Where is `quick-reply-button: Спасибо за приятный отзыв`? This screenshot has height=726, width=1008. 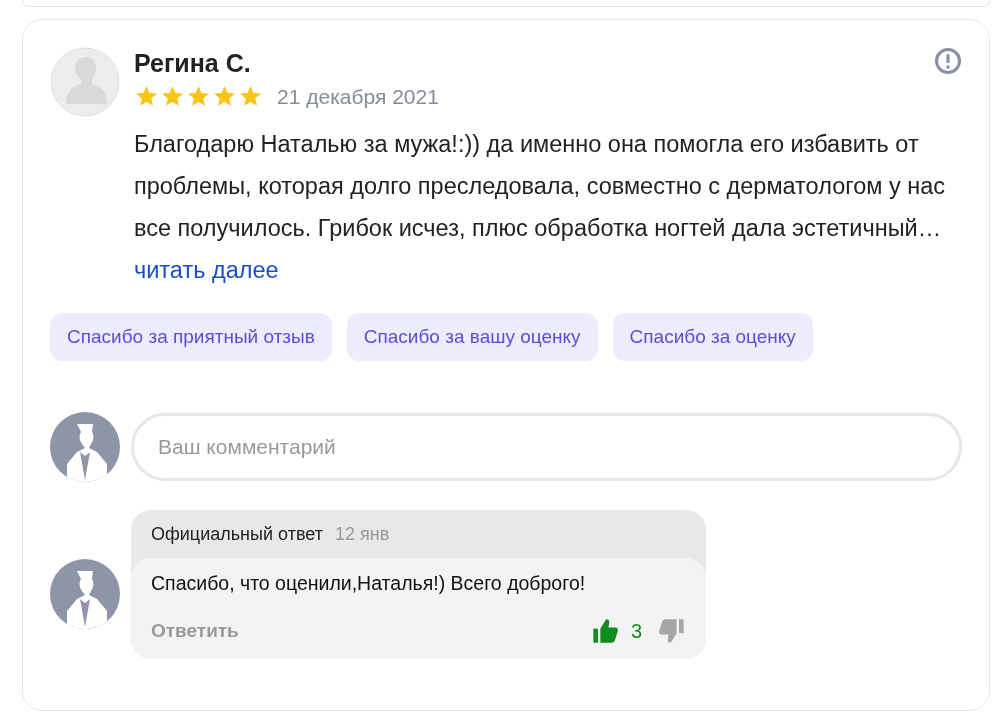 quick-reply-button: Спасибо за приятный отзыв is located at coordinates (191, 337).